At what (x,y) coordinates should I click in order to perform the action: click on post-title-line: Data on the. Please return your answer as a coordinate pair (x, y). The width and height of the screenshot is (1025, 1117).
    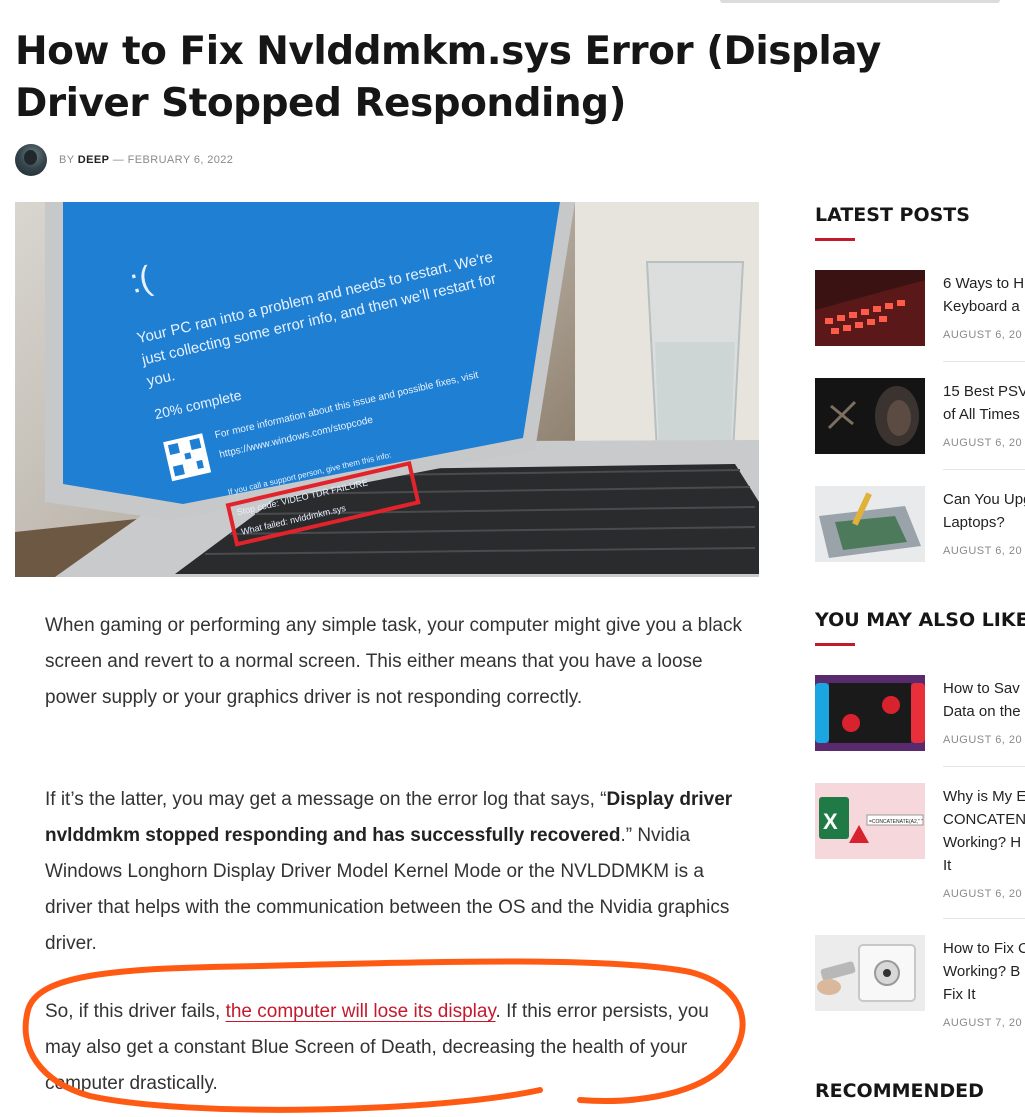
    Looking at the image, I should click on (982, 711).